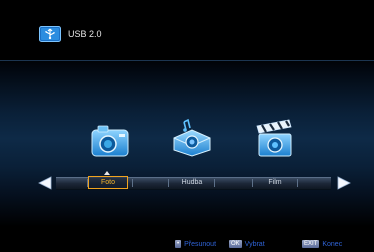 The height and width of the screenshot is (252, 374). Describe the element at coordinates (45, 183) in the screenshot. I see `left-arrow-icon` at that location.